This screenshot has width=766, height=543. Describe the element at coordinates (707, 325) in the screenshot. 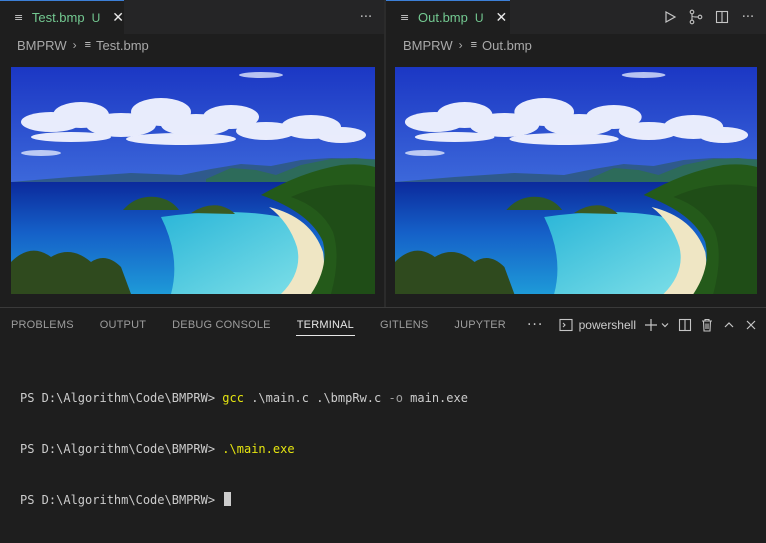

I see `trash-icon` at that location.